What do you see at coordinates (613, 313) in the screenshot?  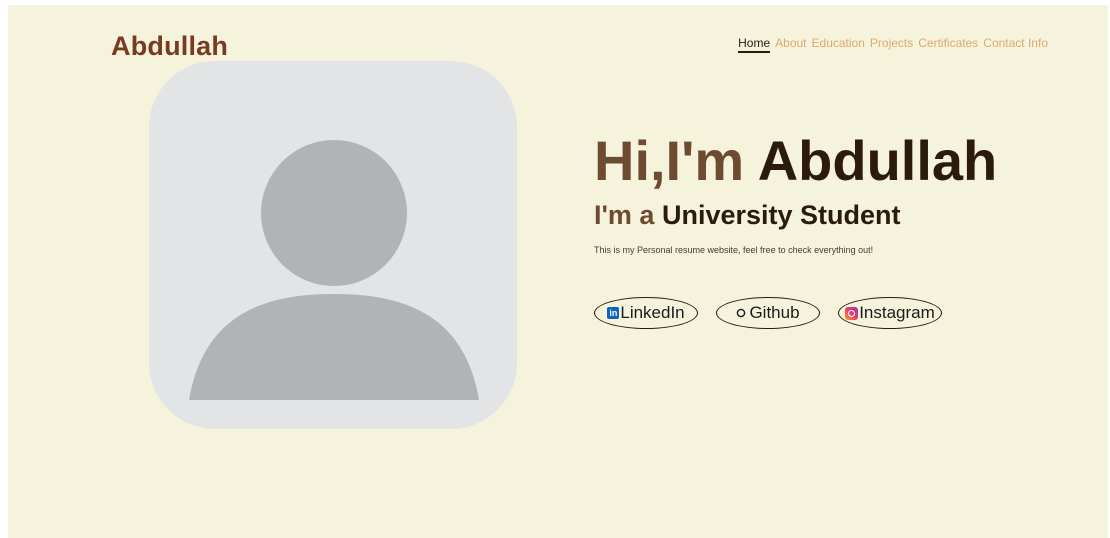 I see `linkedin-icon: in` at bounding box center [613, 313].